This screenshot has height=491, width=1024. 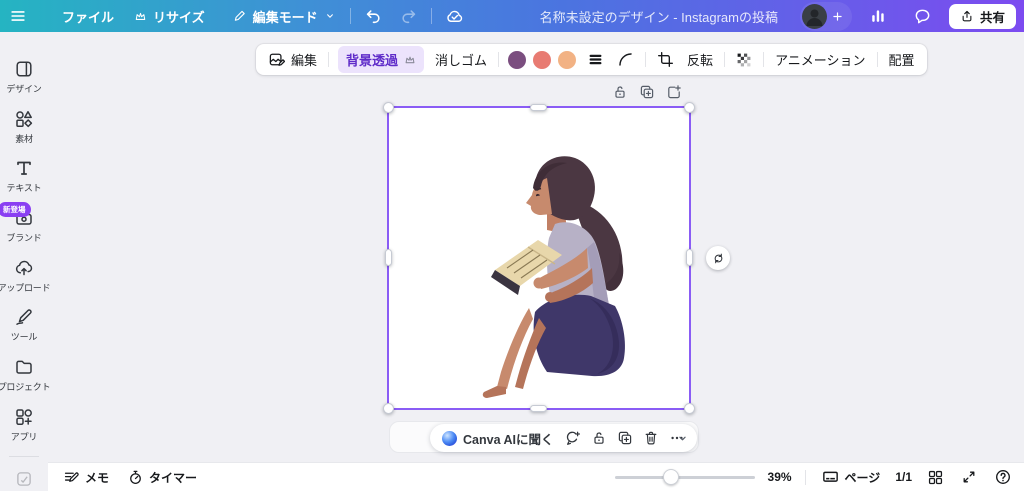 I want to click on sidebar-item-label: アプリ, so click(x=24, y=436).